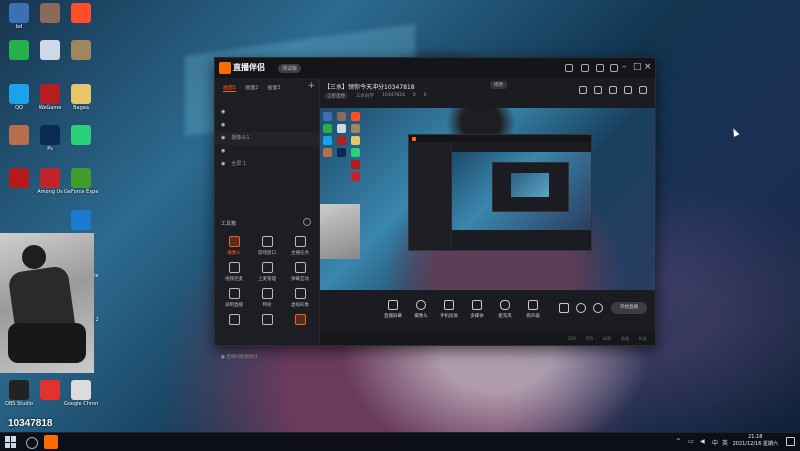 This screenshot has width=800, height=451. What do you see at coordinates (498, 85) in the screenshot?
I see `edit-room-button: 修改` at bounding box center [498, 85].